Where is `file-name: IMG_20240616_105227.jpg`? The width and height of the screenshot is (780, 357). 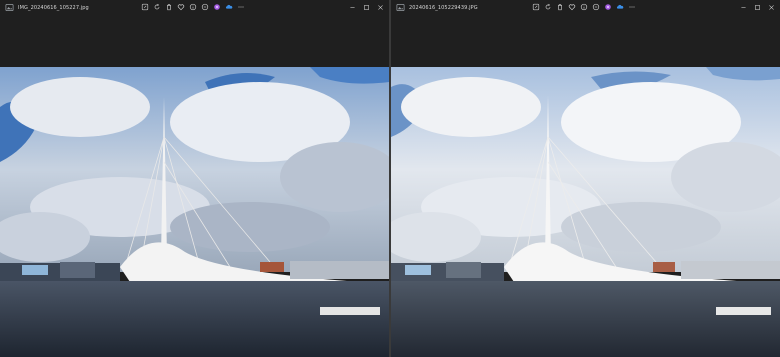
file-name: IMG_20240616_105227.jpg is located at coordinates (53, 7).